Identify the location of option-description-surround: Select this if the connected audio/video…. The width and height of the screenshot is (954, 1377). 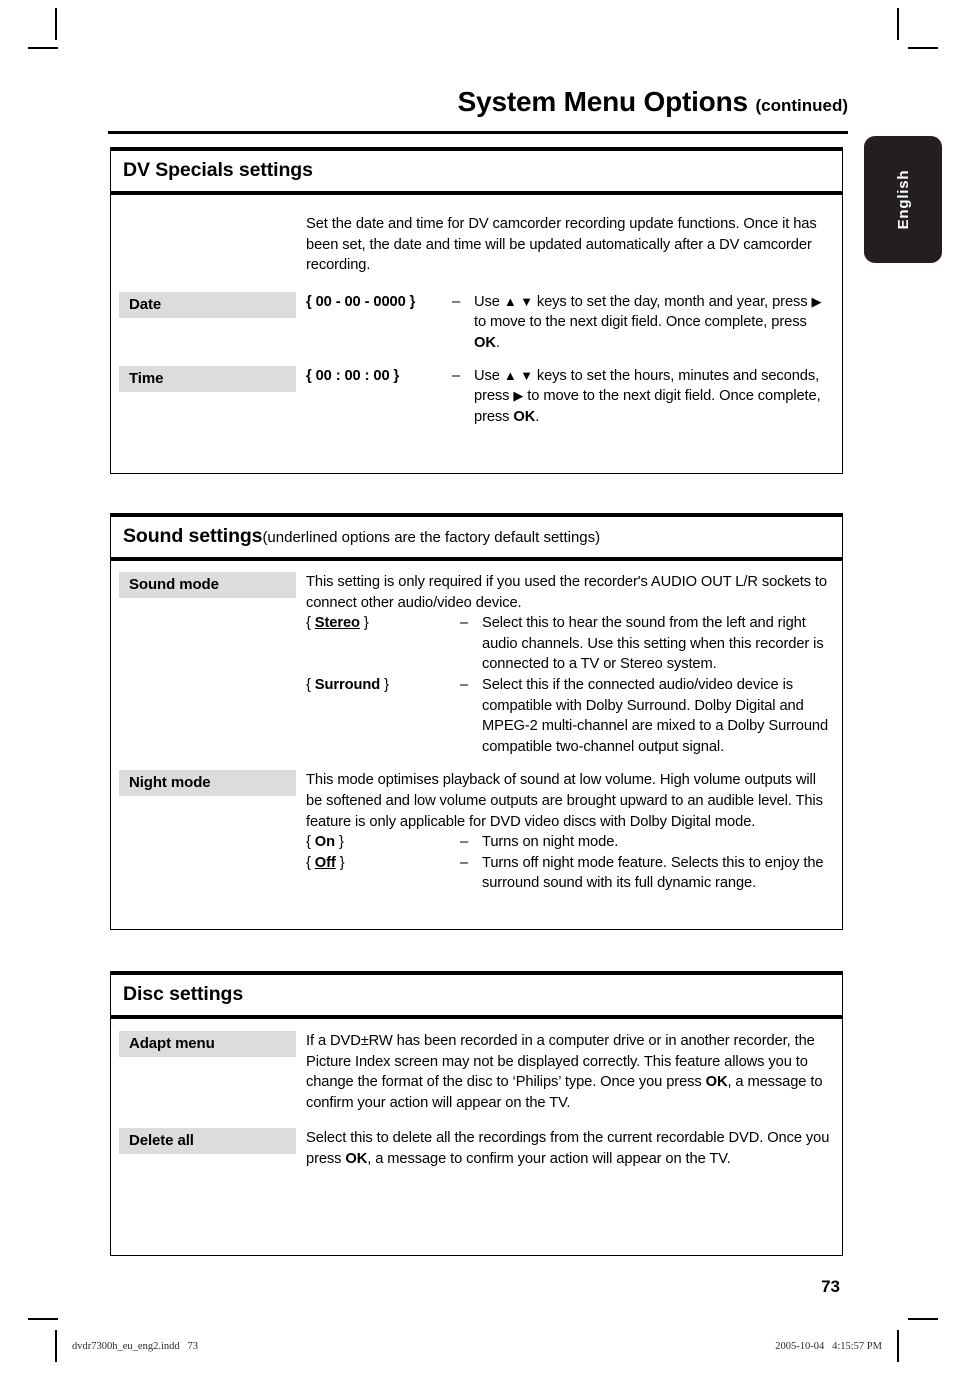
(655, 715).